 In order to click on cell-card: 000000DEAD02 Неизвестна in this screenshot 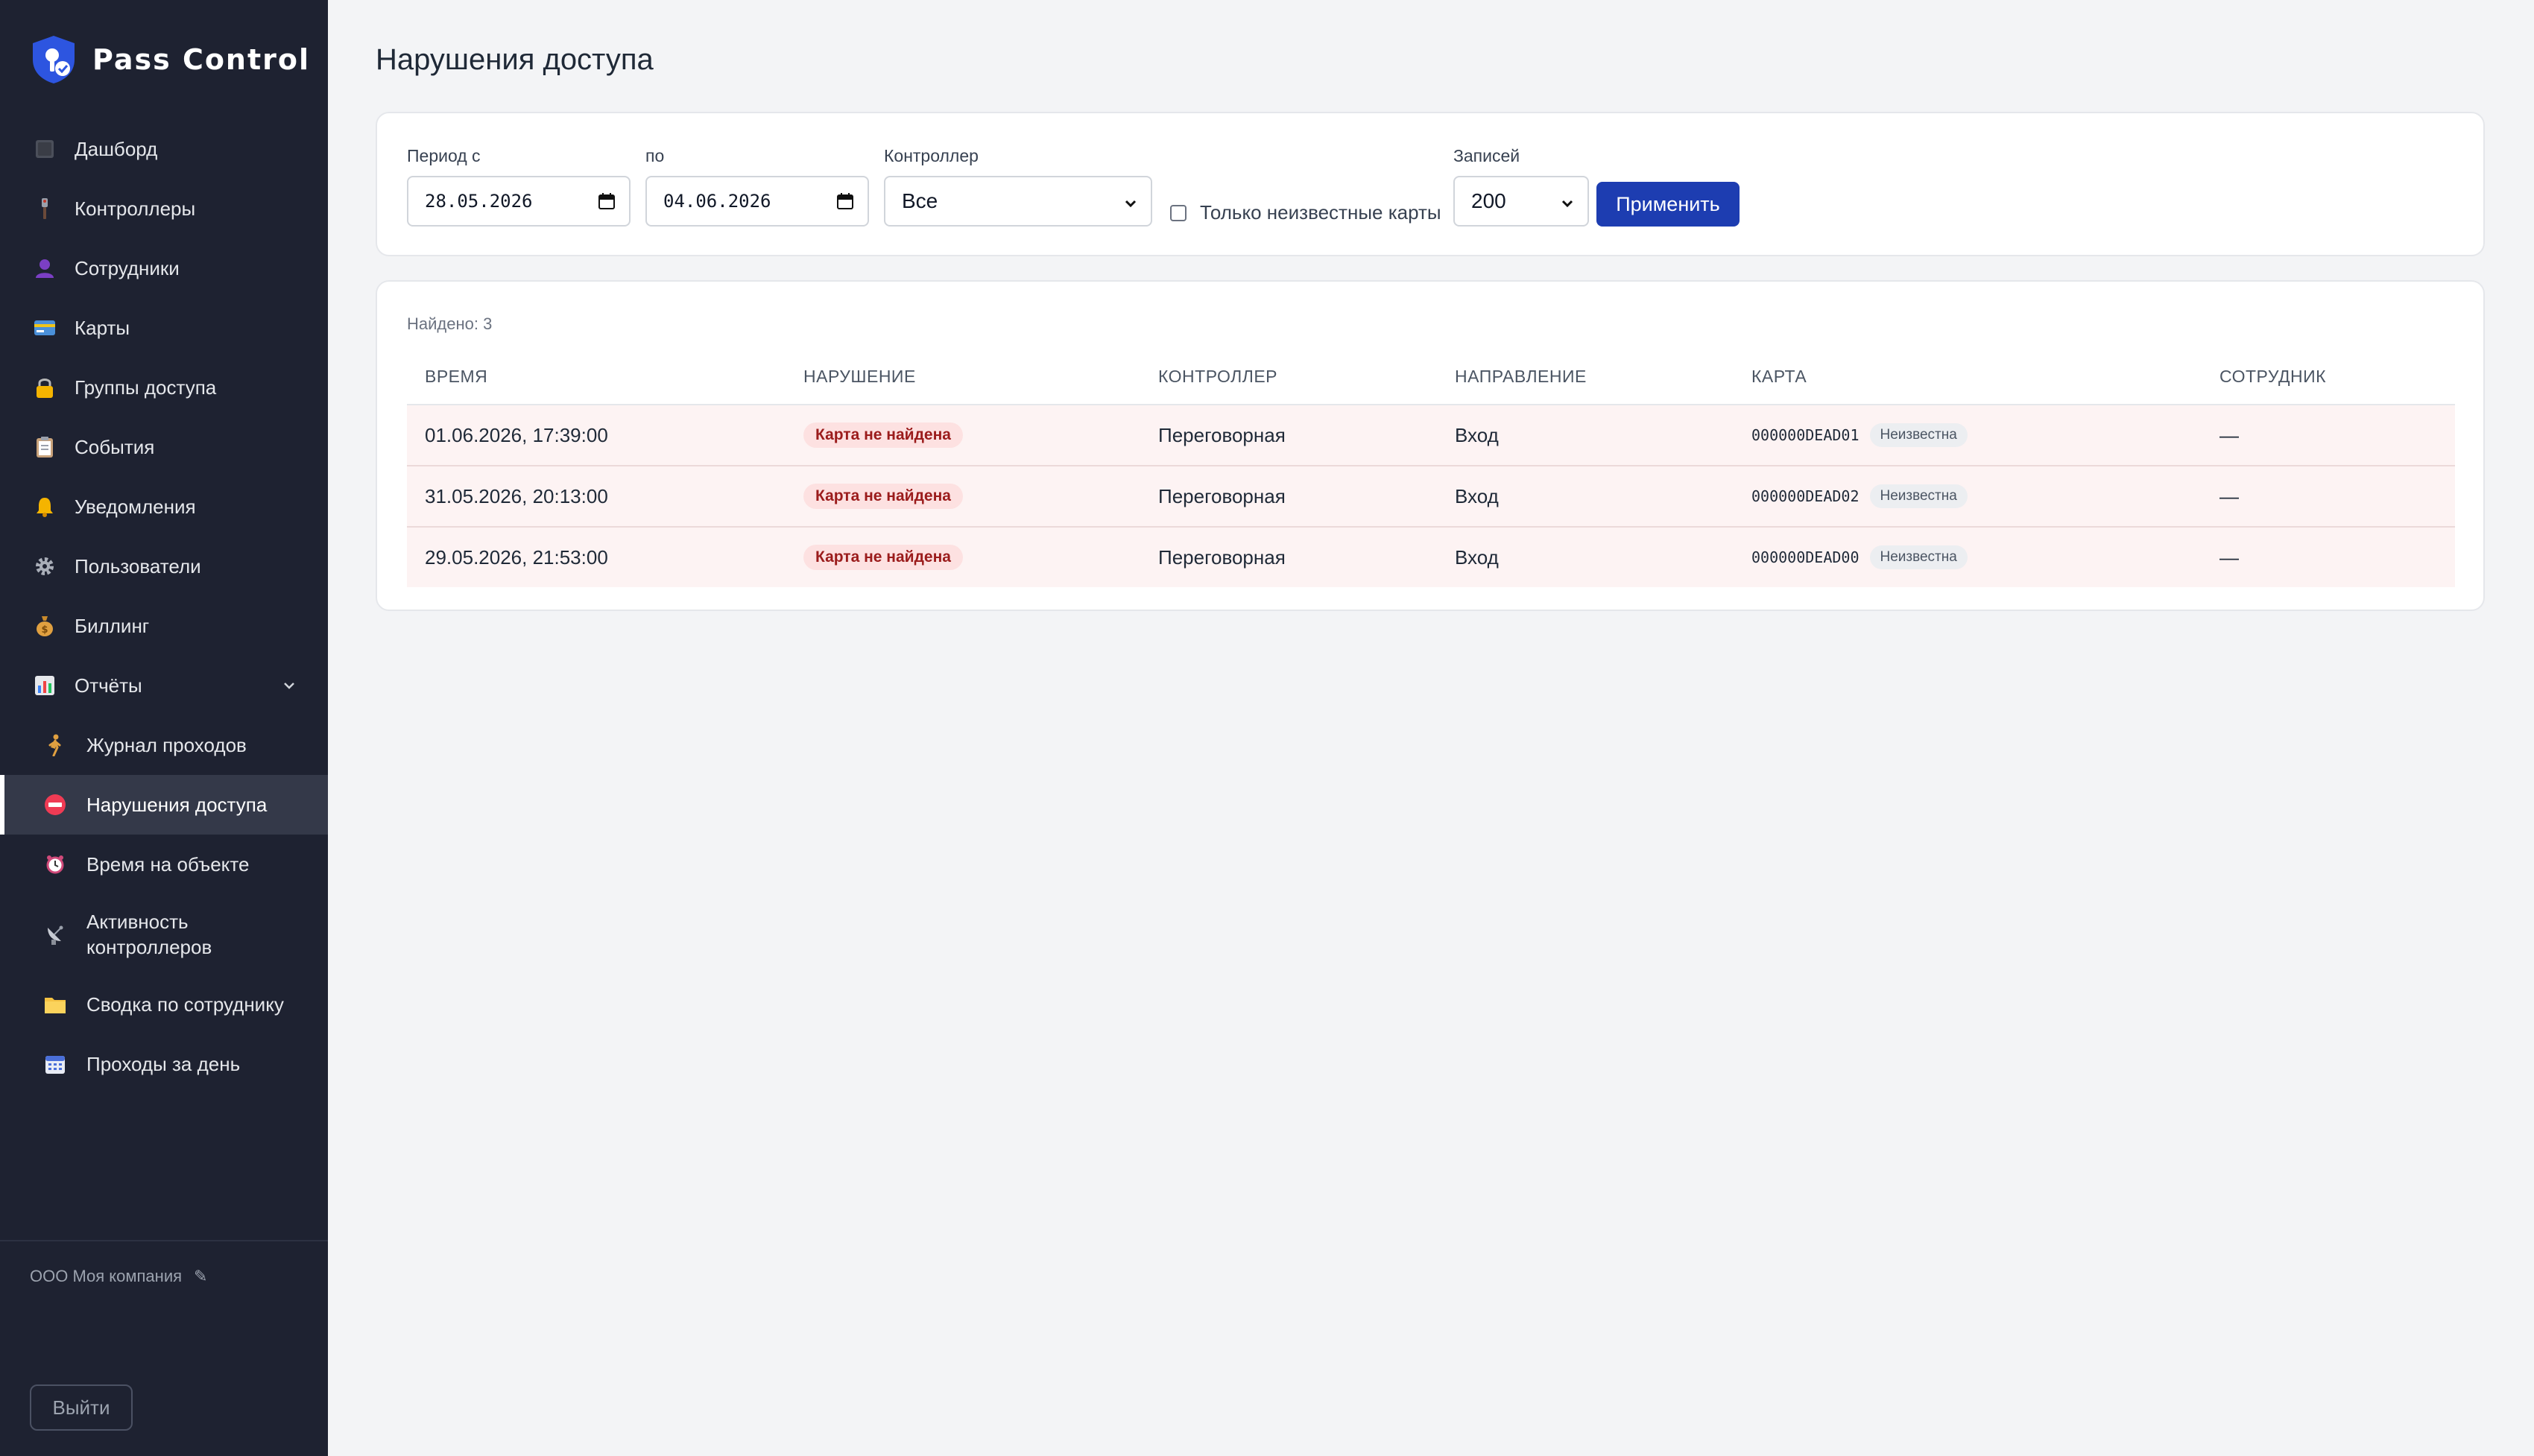, I will do `click(1859, 496)`.